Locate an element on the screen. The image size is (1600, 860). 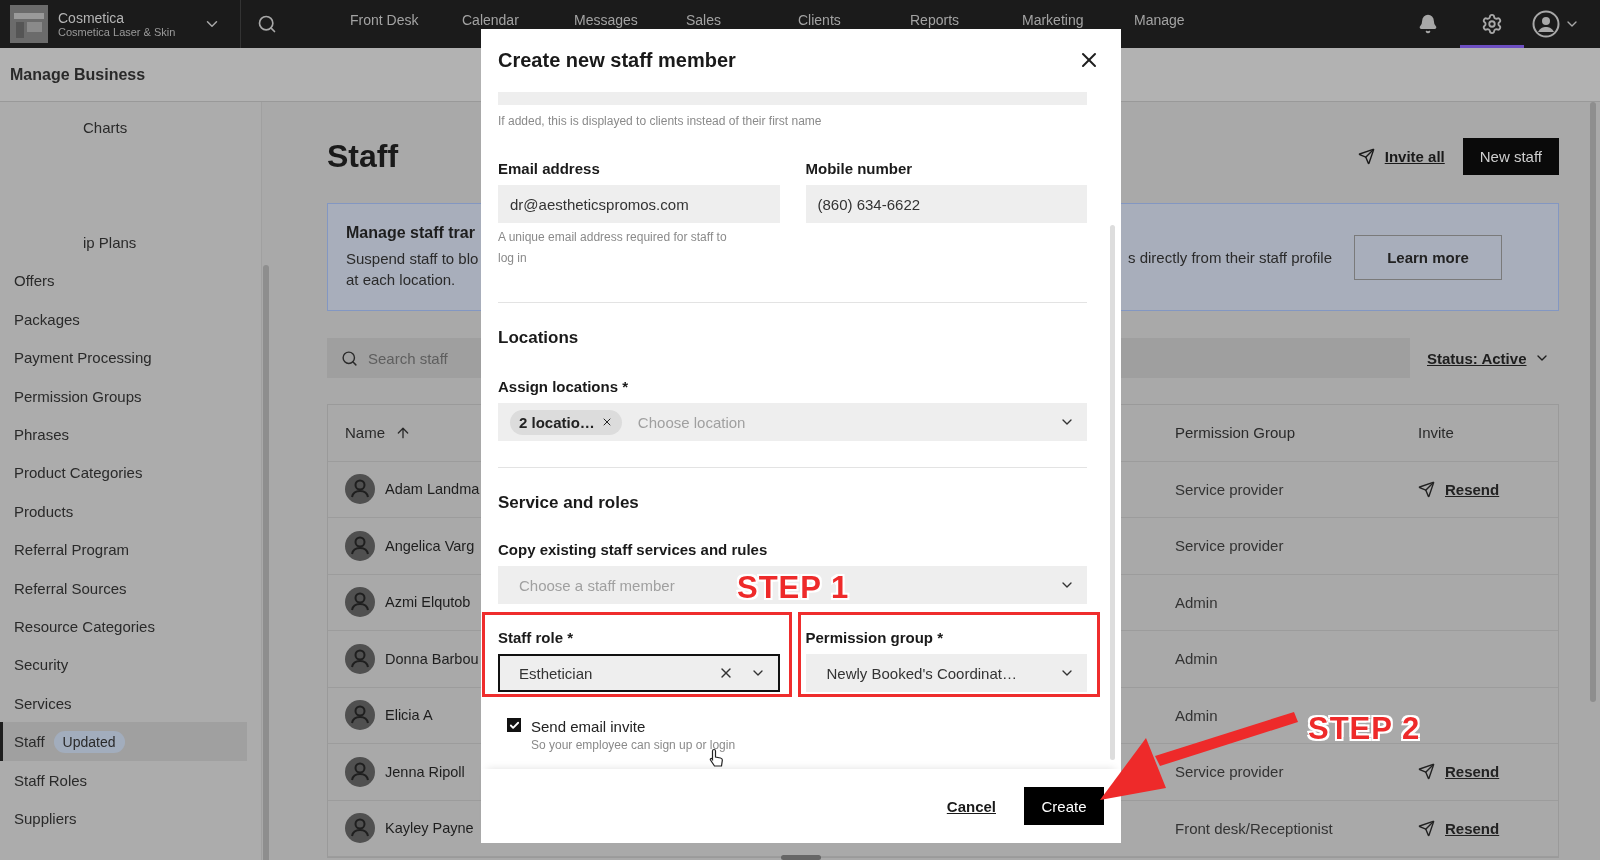
field-hint: A unique email address required for staff to log in is located at coordinates (613, 248).